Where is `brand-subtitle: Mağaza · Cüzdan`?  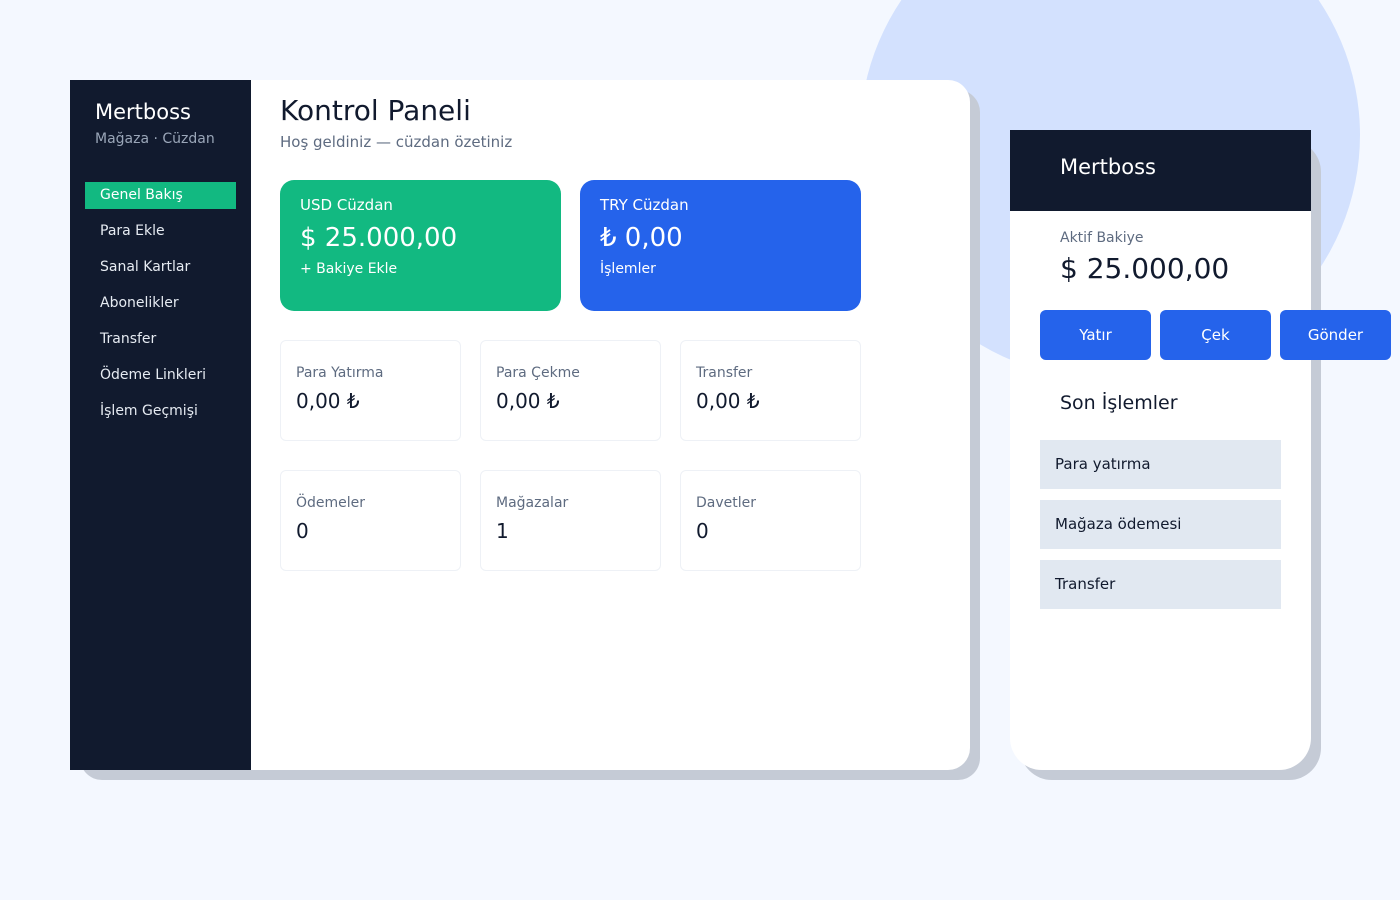 brand-subtitle: Mağaza · Cüzdan is located at coordinates (155, 139).